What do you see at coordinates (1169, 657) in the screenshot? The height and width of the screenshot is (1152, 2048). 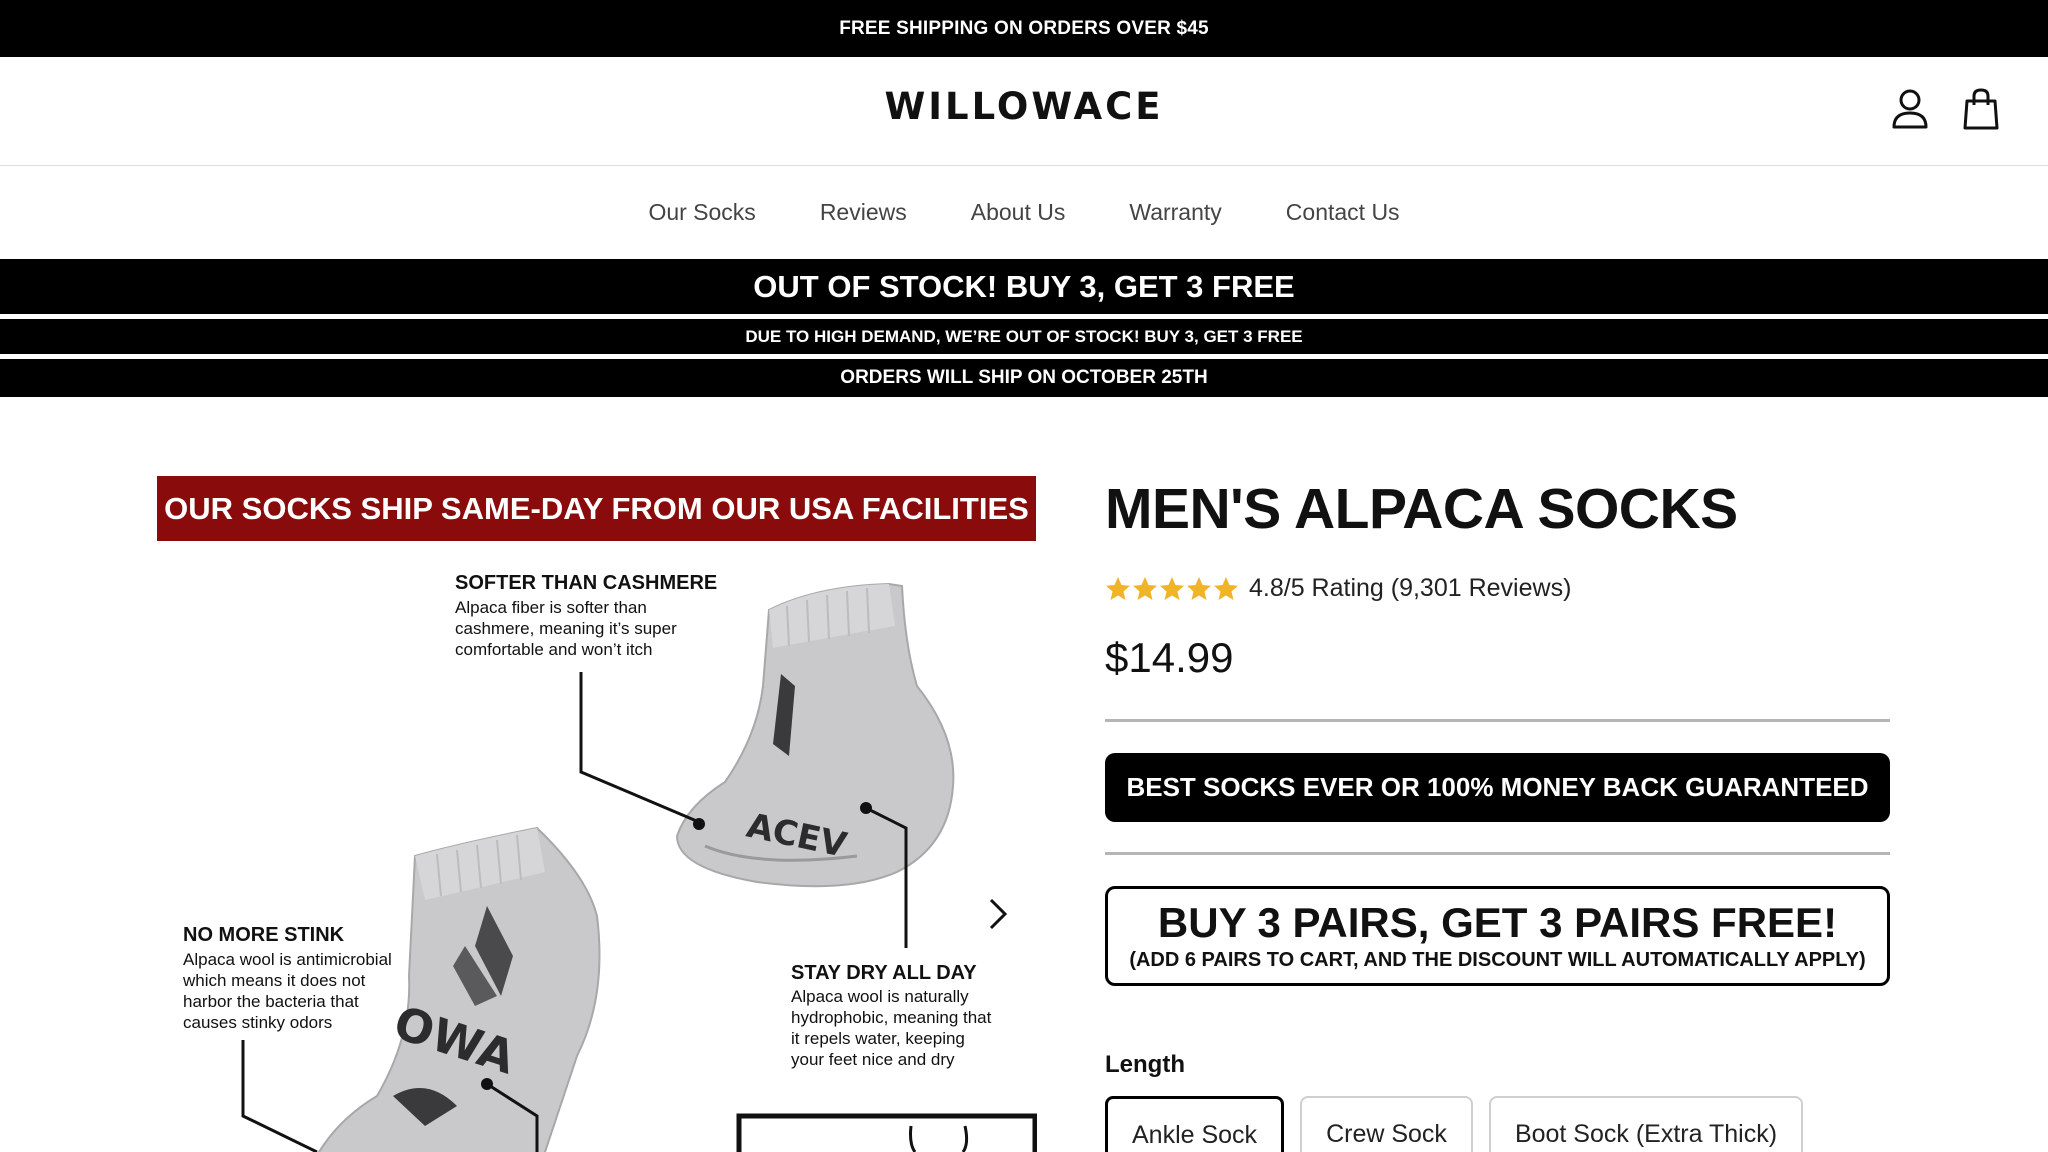 I see `product-price: $14.99` at bounding box center [1169, 657].